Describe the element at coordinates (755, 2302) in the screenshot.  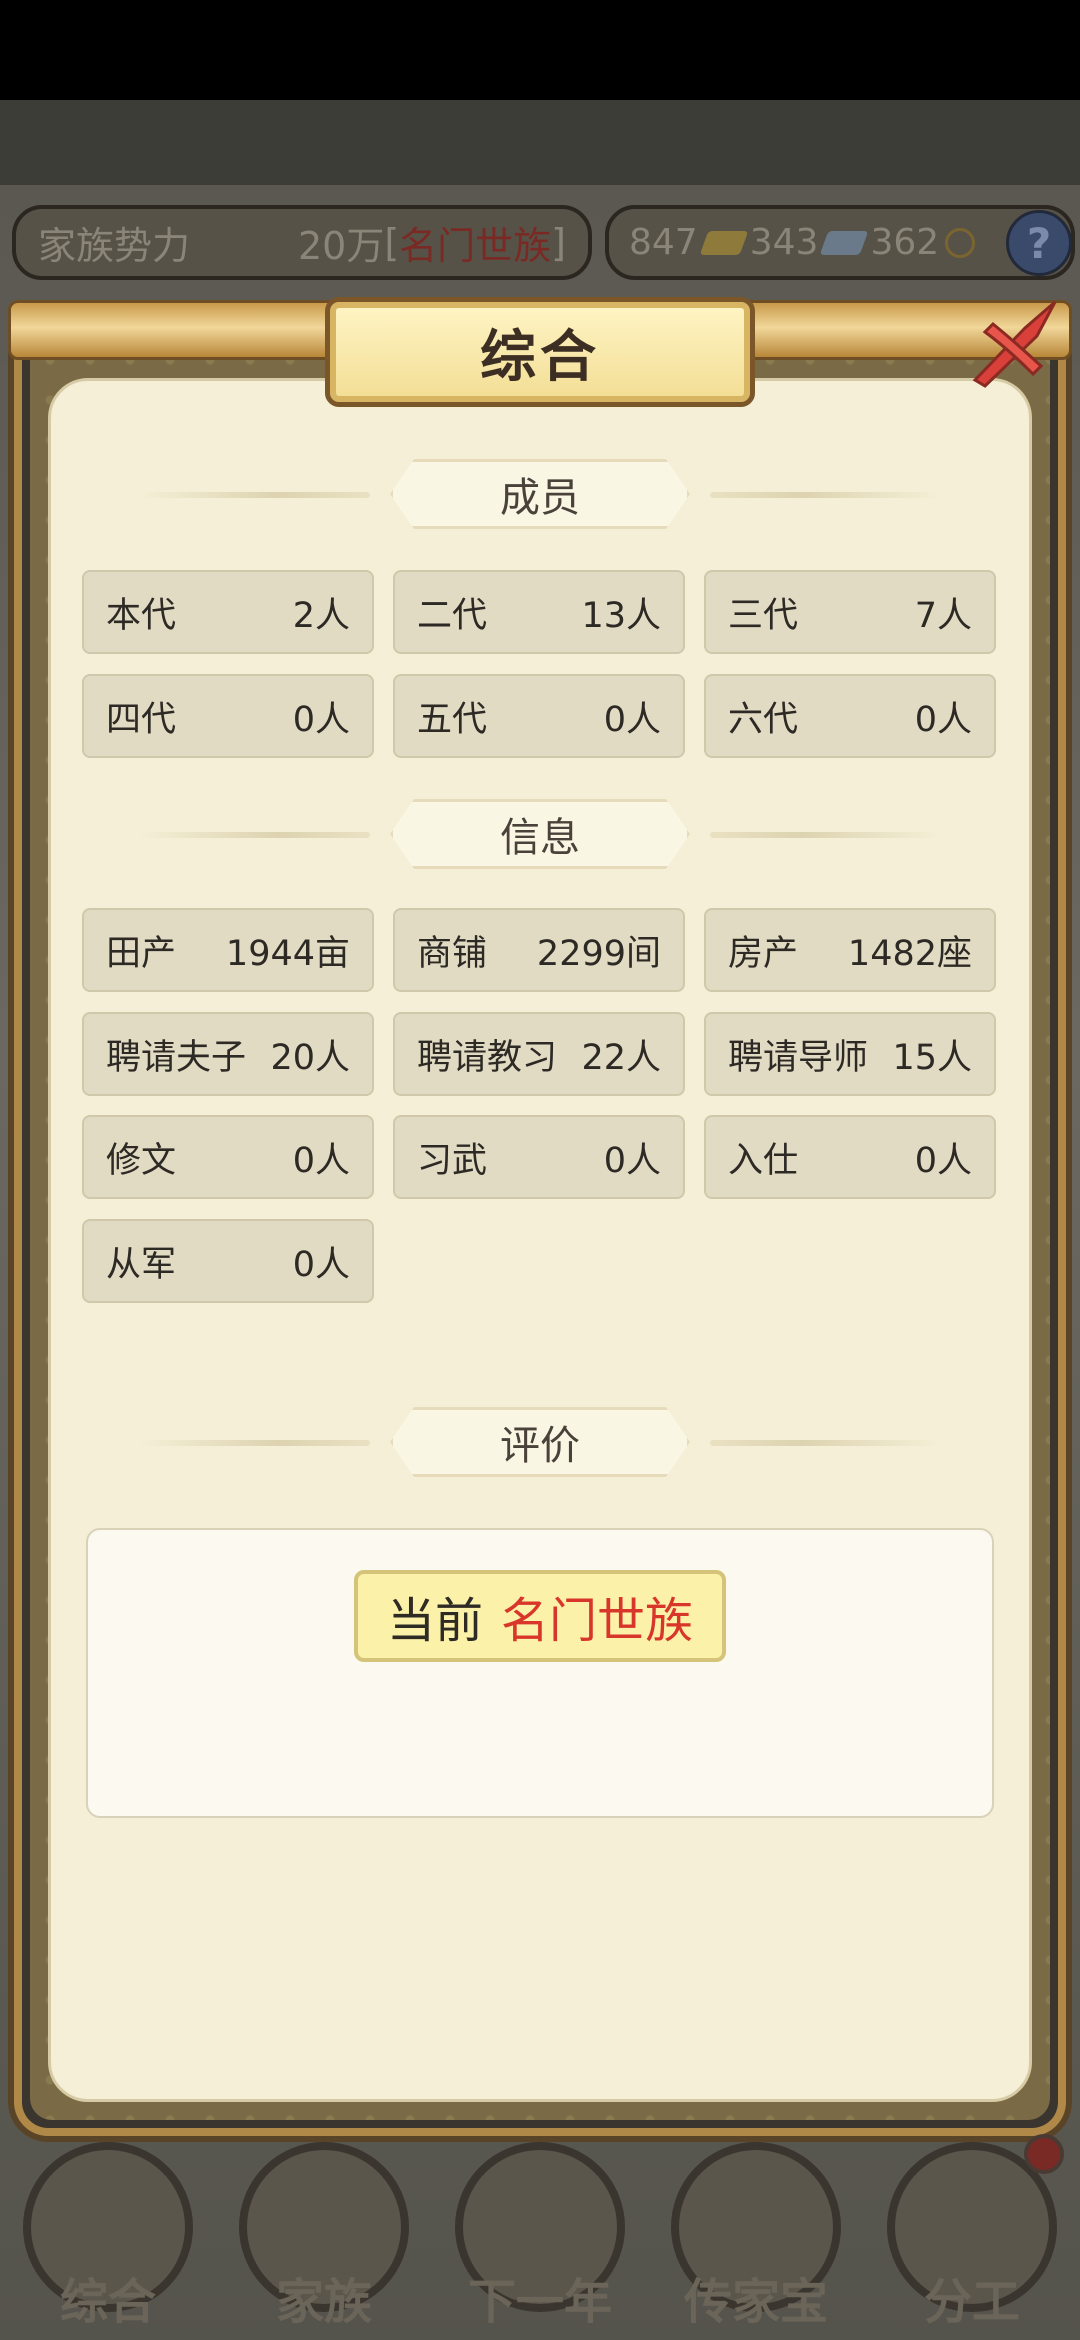
I see `nav-label: 传家宝` at that location.